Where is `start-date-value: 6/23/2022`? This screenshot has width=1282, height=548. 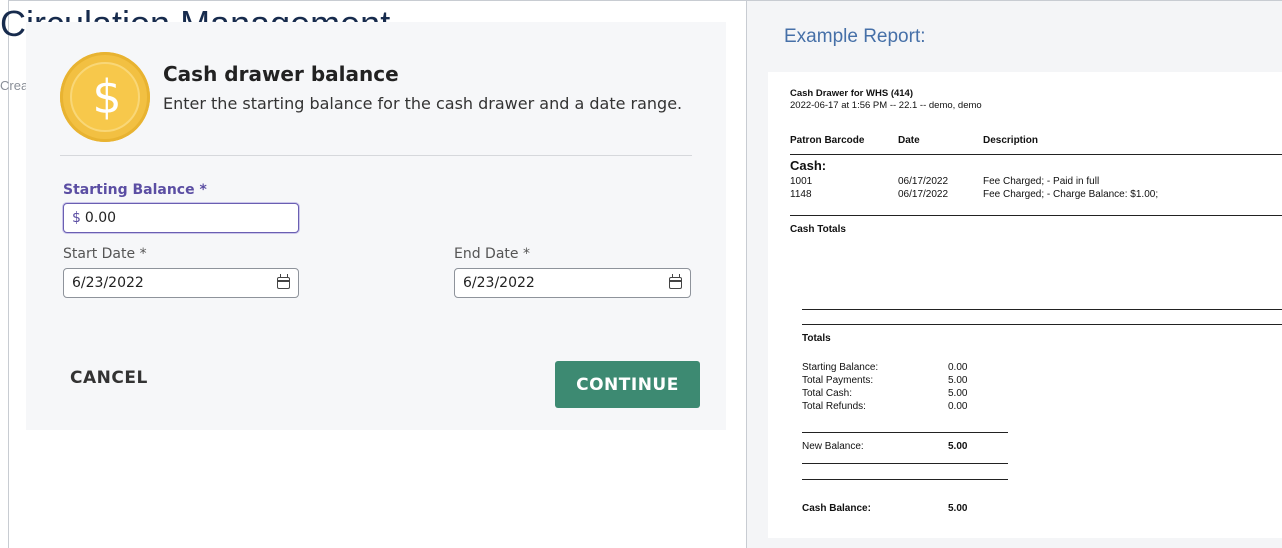 start-date-value: 6/23/2022 is located at coordinates (108, 283).